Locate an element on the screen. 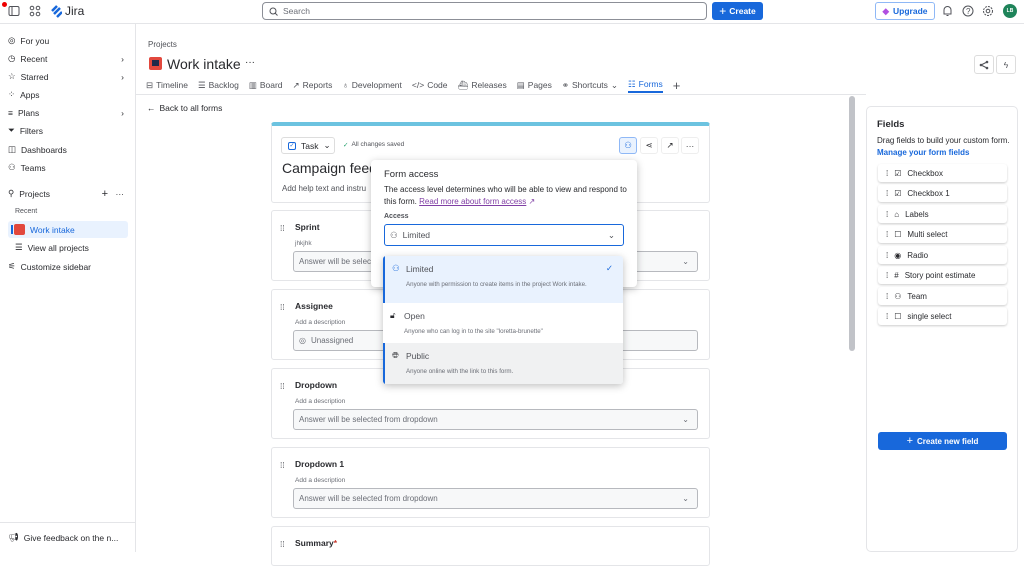  breadcrumb: Projects is located at coordinates (162, 44).